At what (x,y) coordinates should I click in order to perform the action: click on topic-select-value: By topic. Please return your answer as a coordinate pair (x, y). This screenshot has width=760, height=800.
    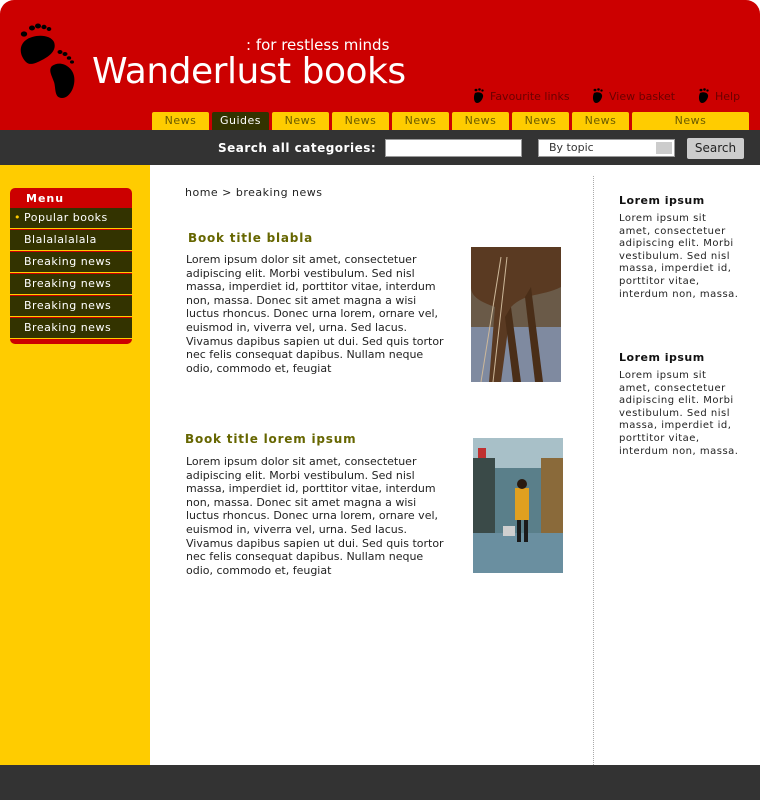
    Looking at the image, I should click on (571, 147).